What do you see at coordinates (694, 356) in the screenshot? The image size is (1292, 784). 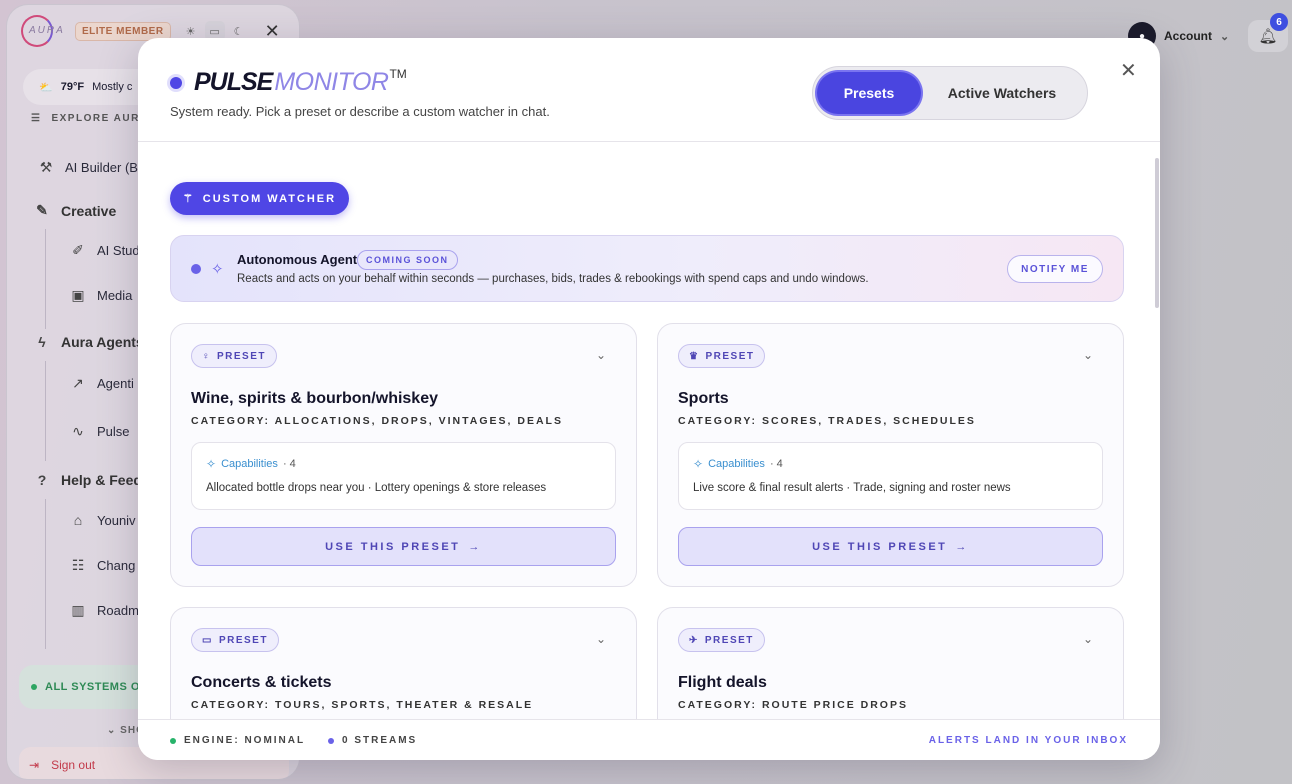 I see `trophy-icon: ♛` at bounding box center [694, 356].